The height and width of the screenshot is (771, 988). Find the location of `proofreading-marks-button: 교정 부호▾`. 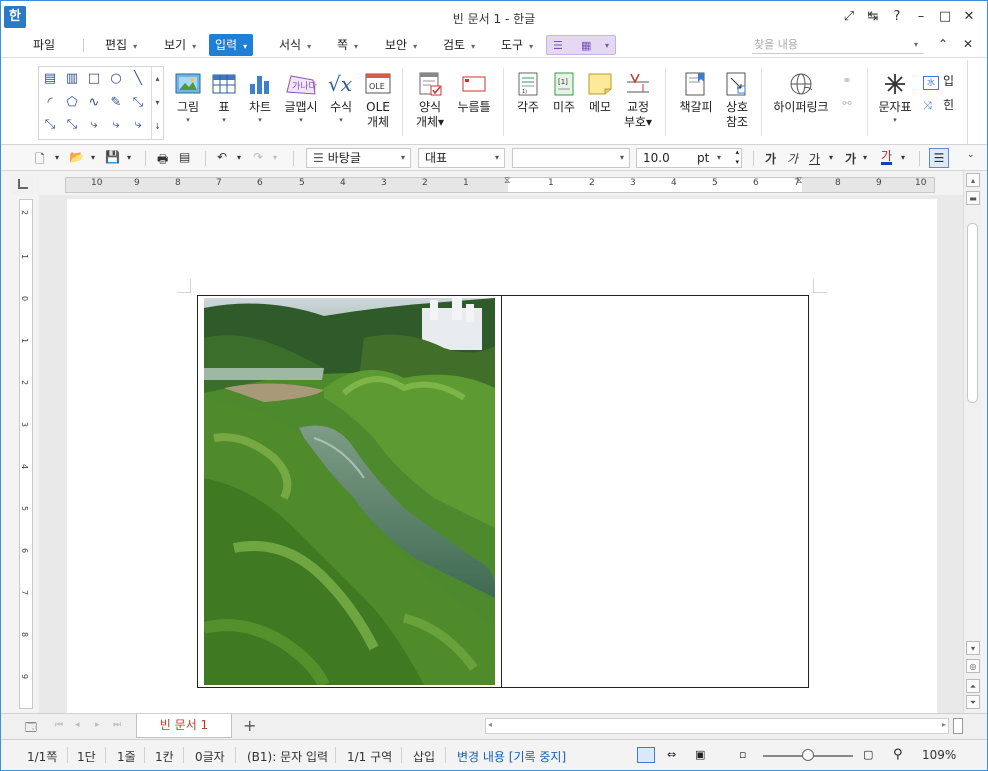

proofreading-marks-button: 교정 부호▾ is located at coordinates (638, 102).